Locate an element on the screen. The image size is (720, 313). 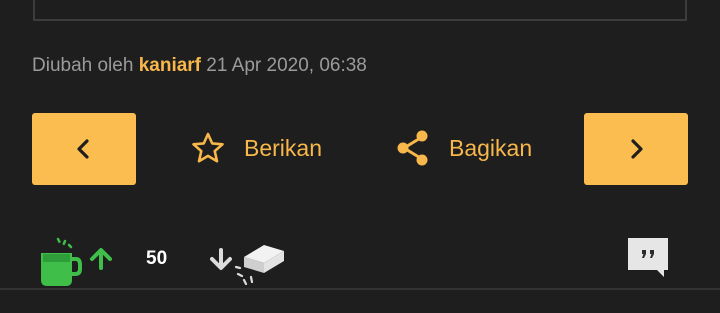
divider is located at coordinates (360, 289).